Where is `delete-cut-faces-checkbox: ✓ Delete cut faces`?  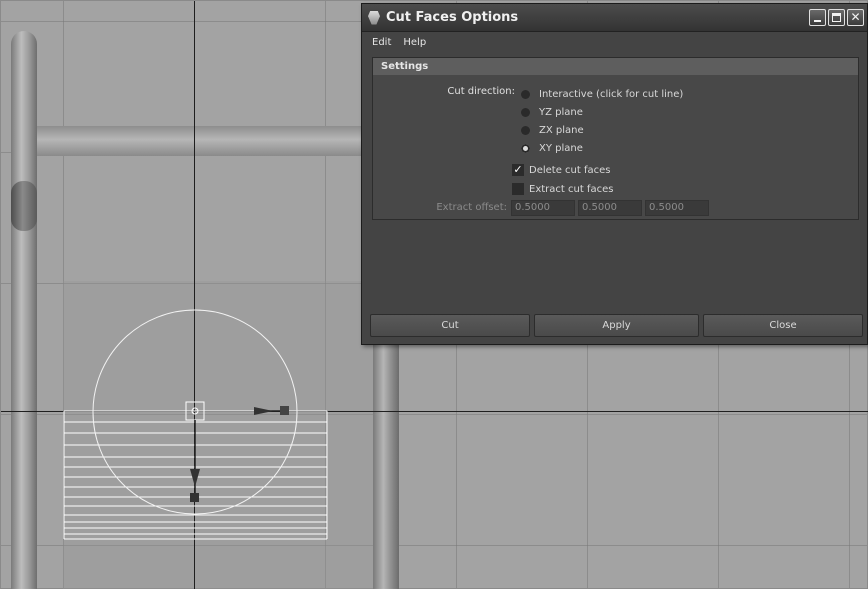 delete-cut-faces-checkbox: ✓ Delete cut faces is located at coordinates (561, 170).